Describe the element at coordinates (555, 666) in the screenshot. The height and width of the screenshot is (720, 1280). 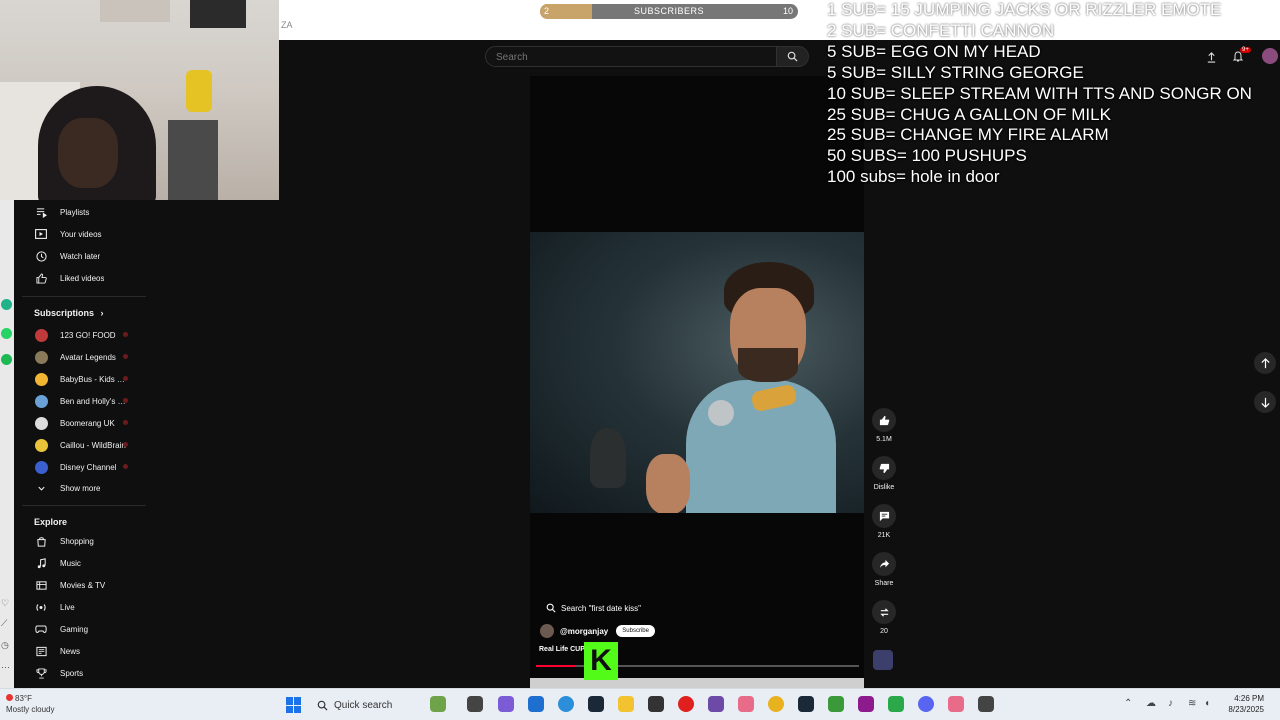
I see `shorts-progress-fill` at that location.